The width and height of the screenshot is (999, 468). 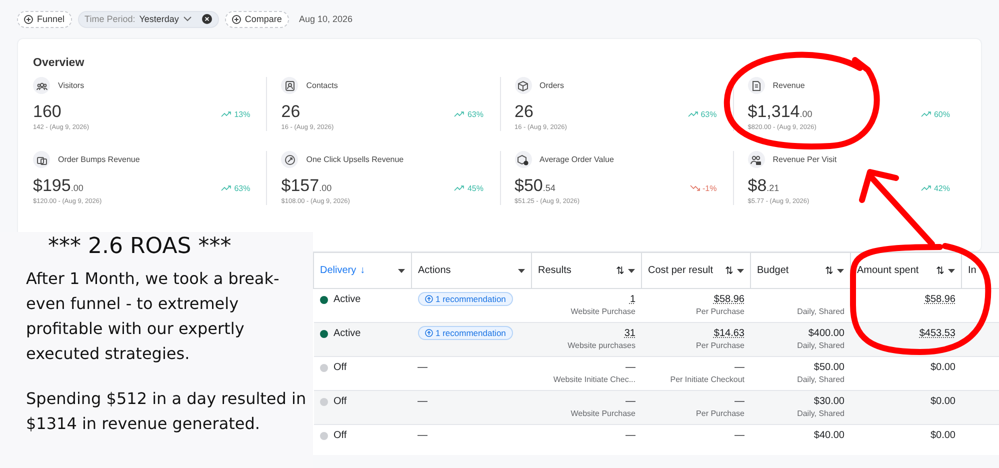 What do you see at coordinates (729, 333) in the screenshot?
I see `cost-value: $14.63` at bounding box center [729, 333].